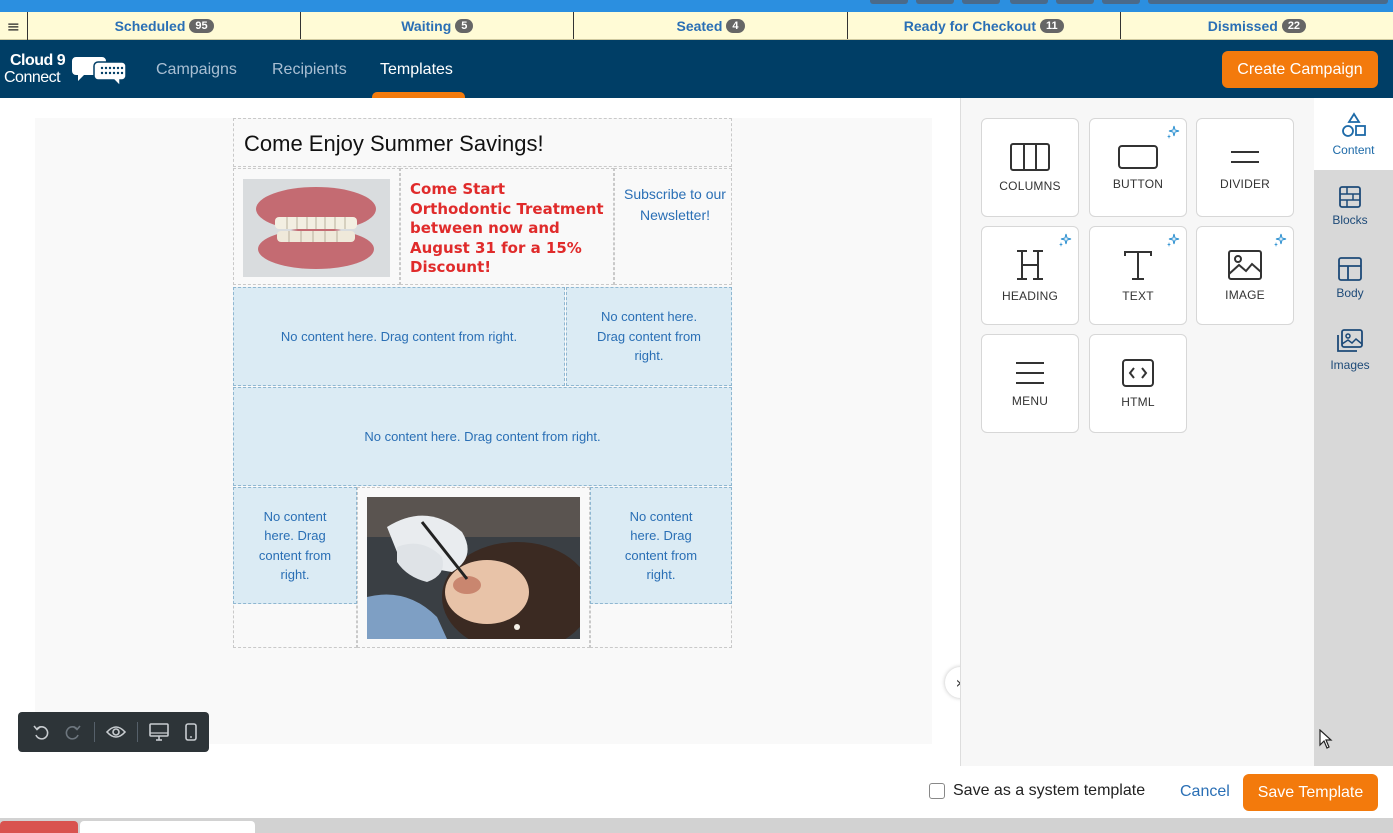 This screenshot has height=833, width=1393. What do you see at coordinates (1052, 25) in the screenshot?
I see `count-badge: 11` at bounding box center [1052, 25].